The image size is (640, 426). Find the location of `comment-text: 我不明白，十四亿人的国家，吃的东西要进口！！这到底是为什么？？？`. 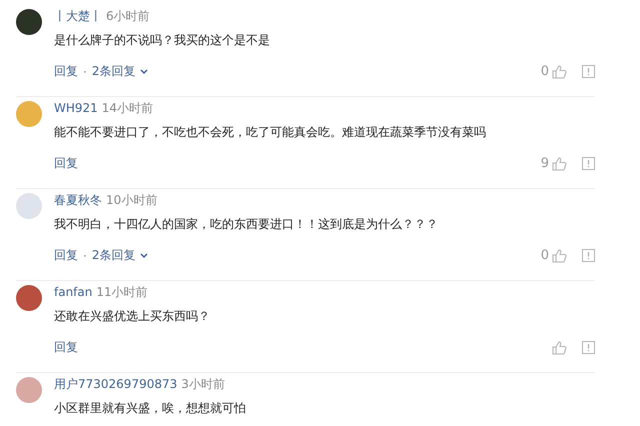

comment-text: 我不明白，十四亿人的国家，吃的东西要进口！！这到底是为什么？？？ is located at coordinates (246, 224).